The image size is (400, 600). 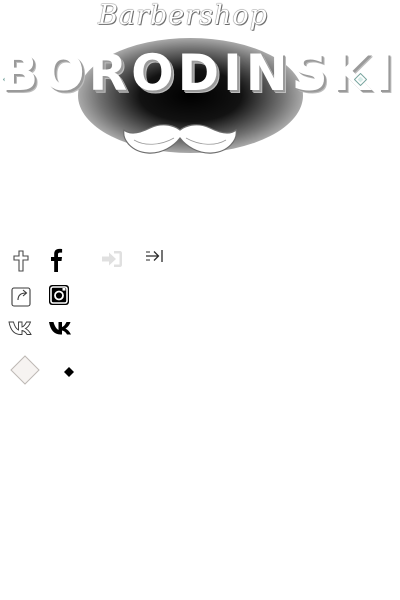 I want to click on mustache-icon, so click(x=180, y=139).